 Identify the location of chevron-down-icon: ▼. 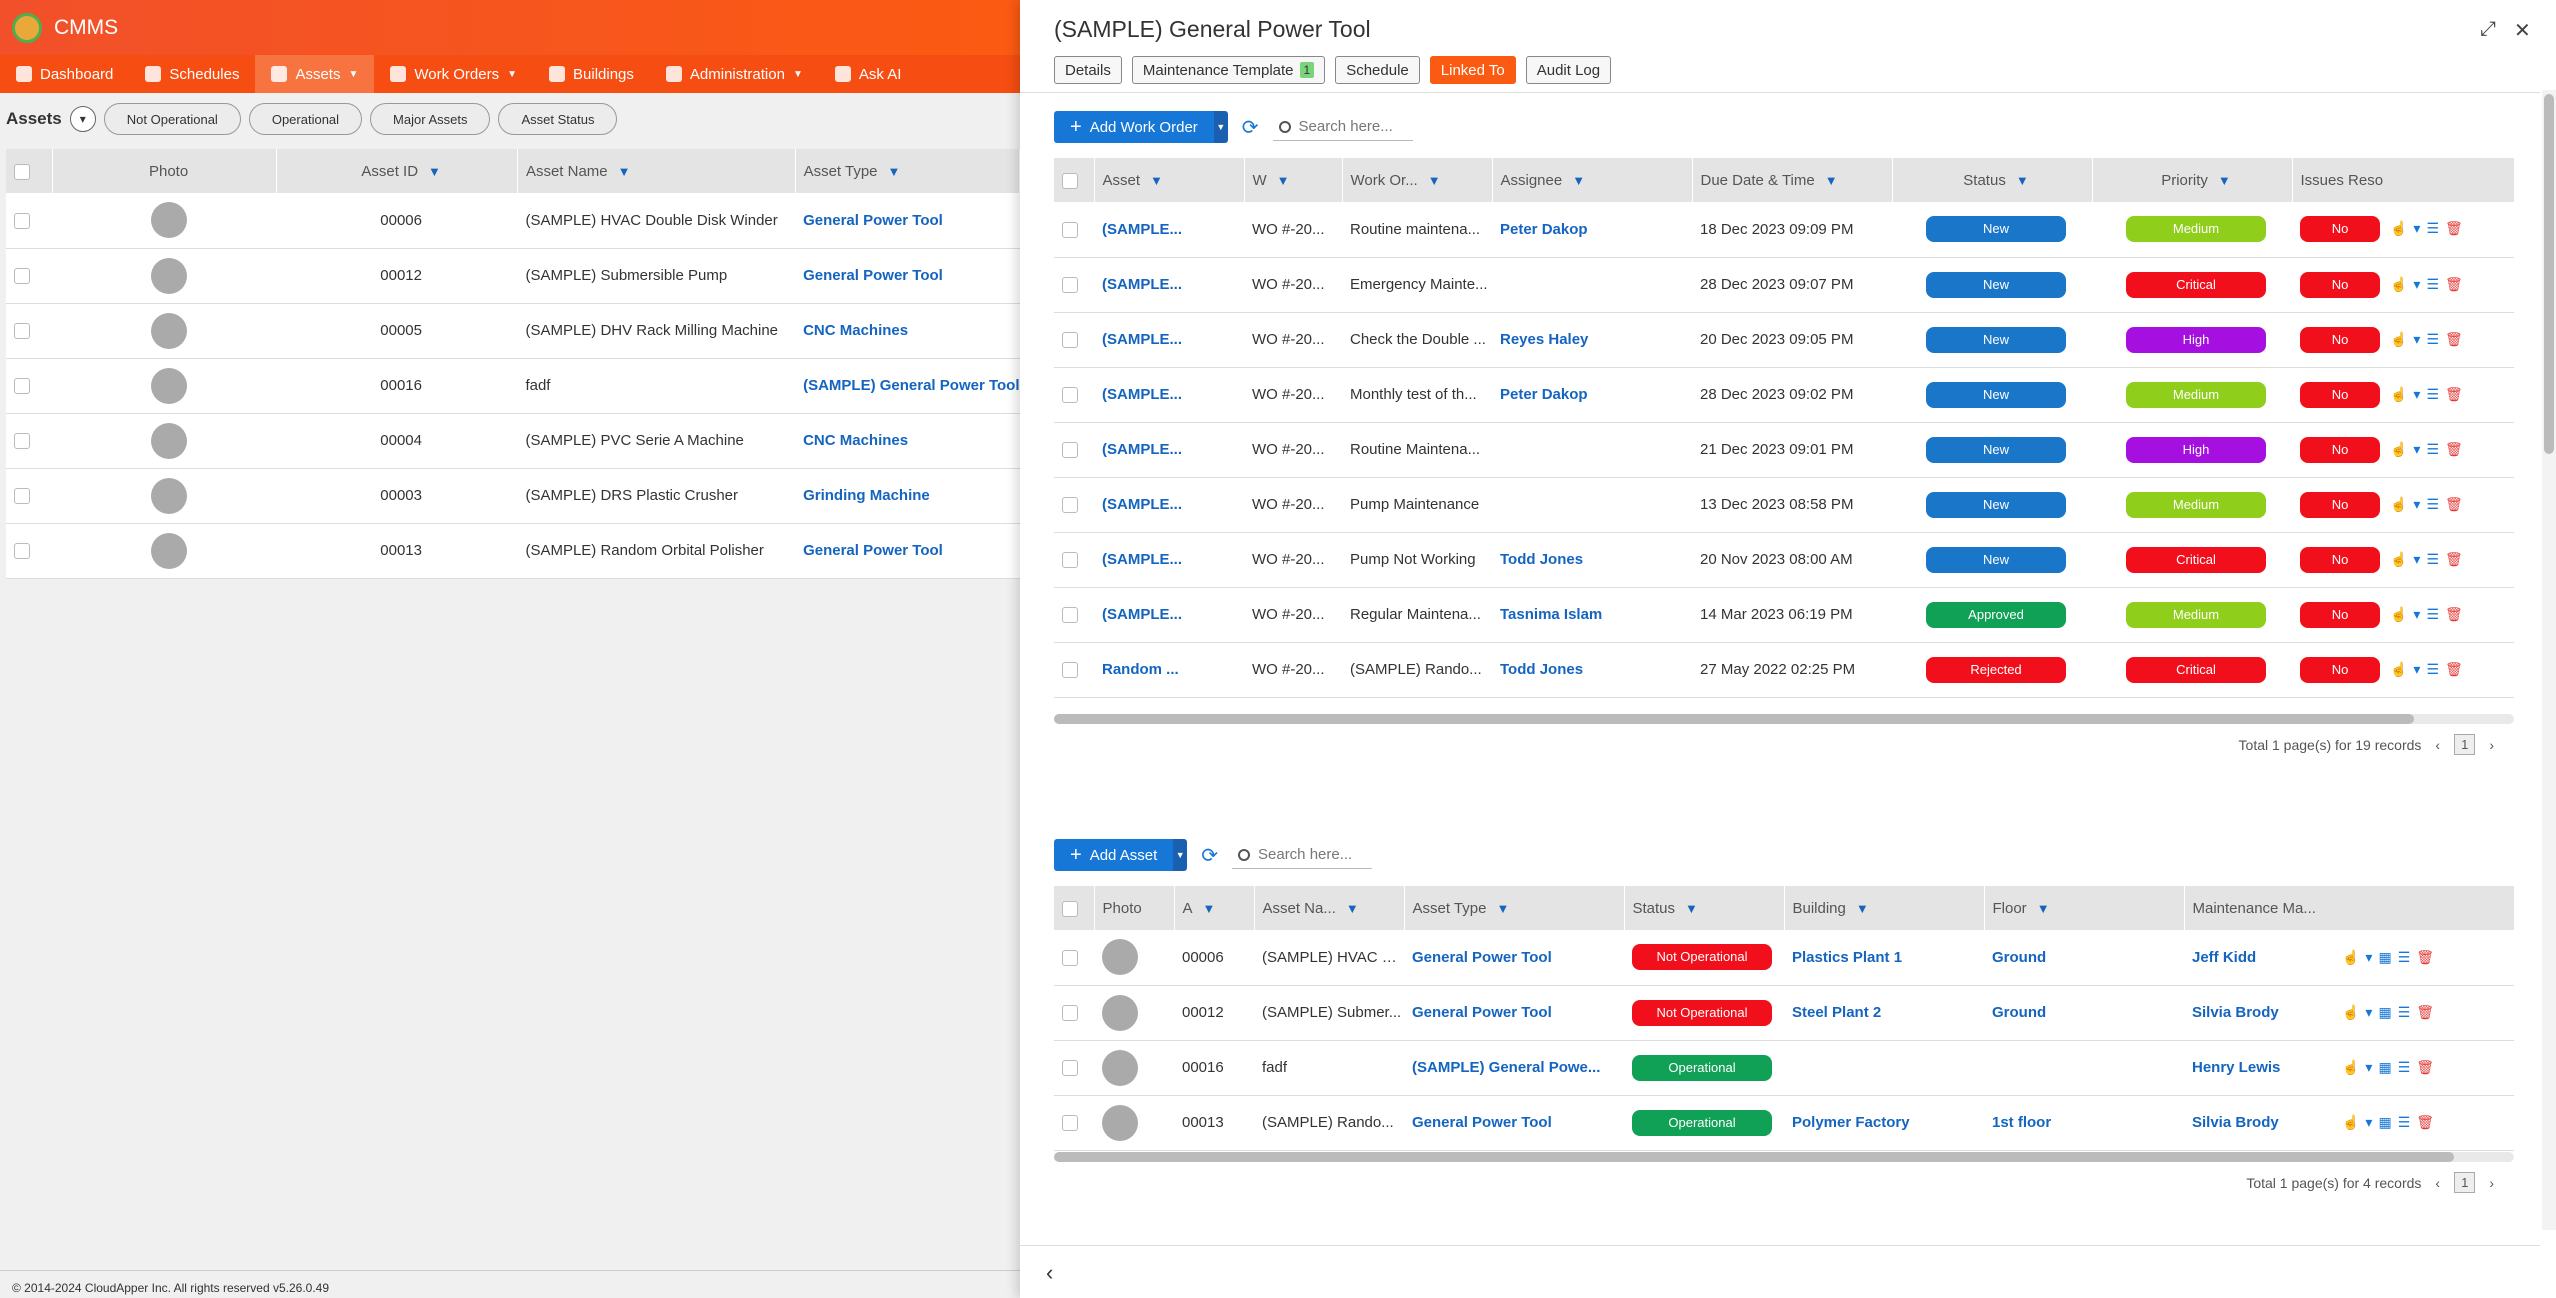
(1180, 855).